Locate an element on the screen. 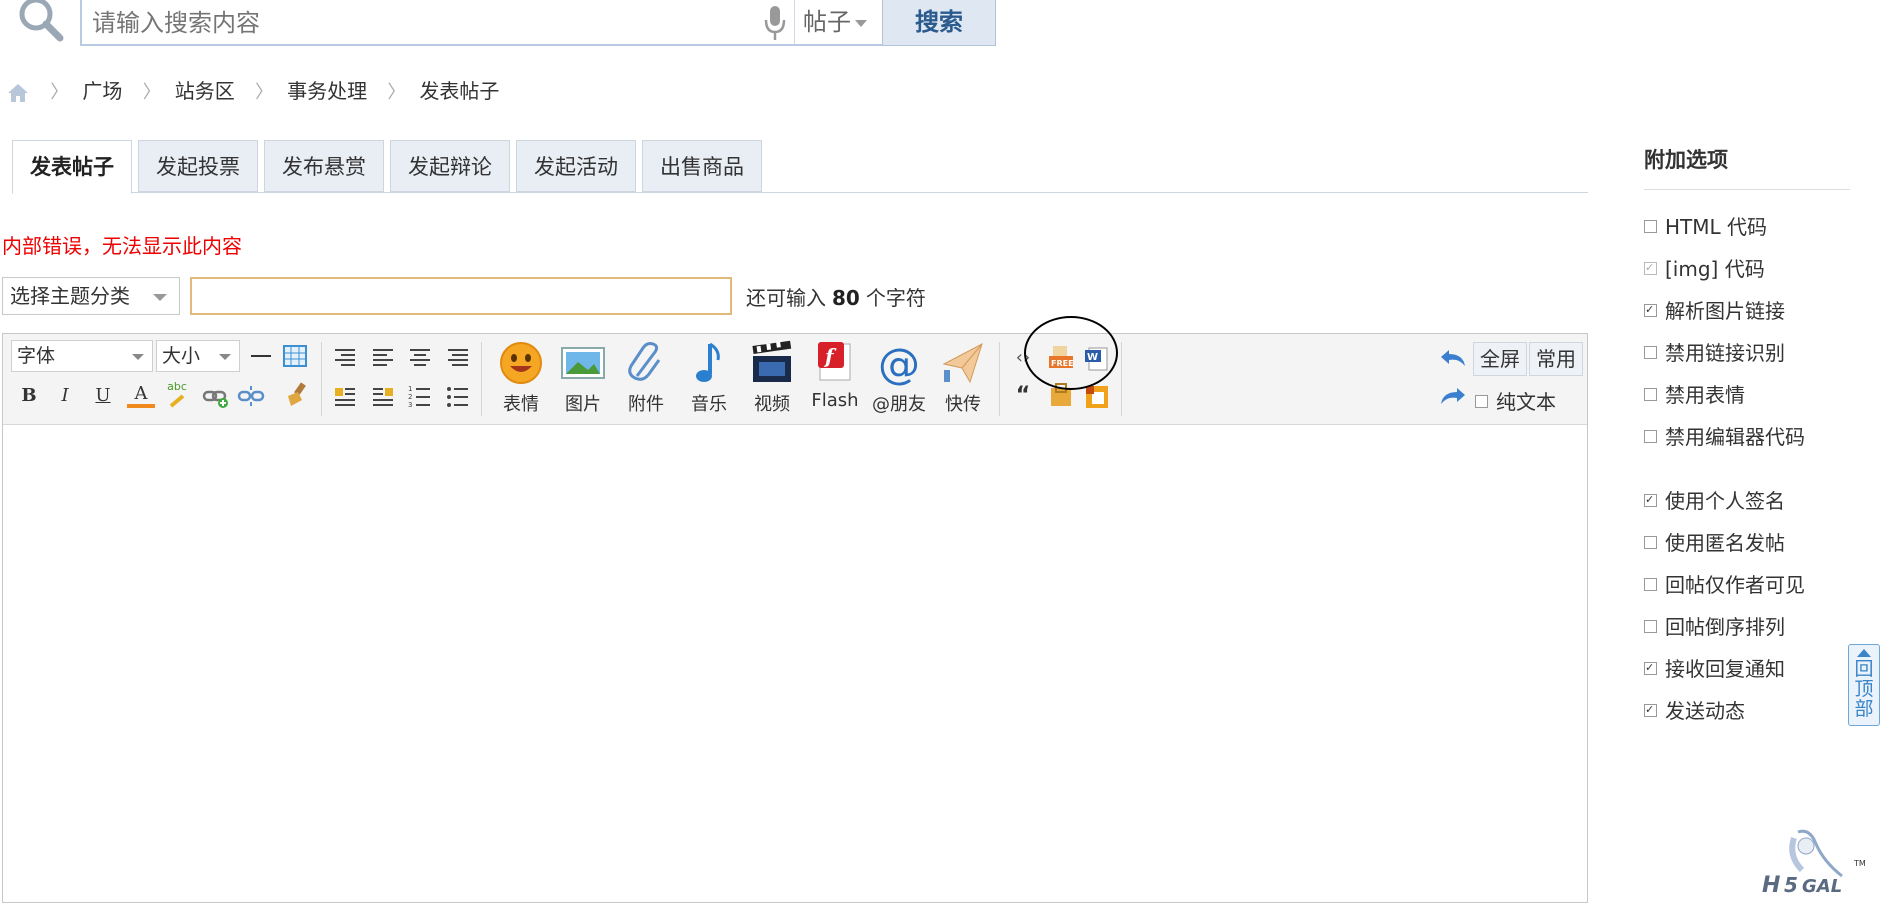  image-icon is located at coordinates (583, 363).